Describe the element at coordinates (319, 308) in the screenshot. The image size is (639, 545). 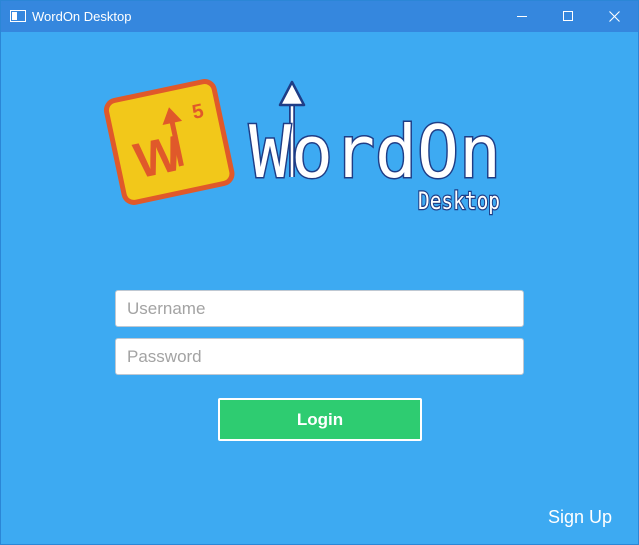
I see `username-input` at that location.